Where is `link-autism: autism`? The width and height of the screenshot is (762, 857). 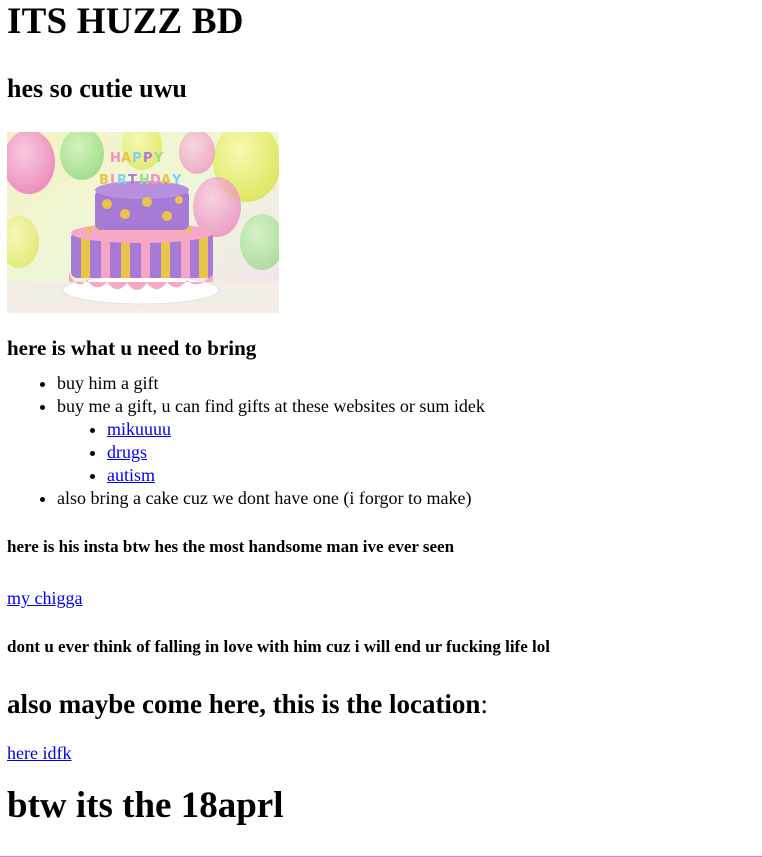
link-autism: autism is located at coordinates (131, 475).